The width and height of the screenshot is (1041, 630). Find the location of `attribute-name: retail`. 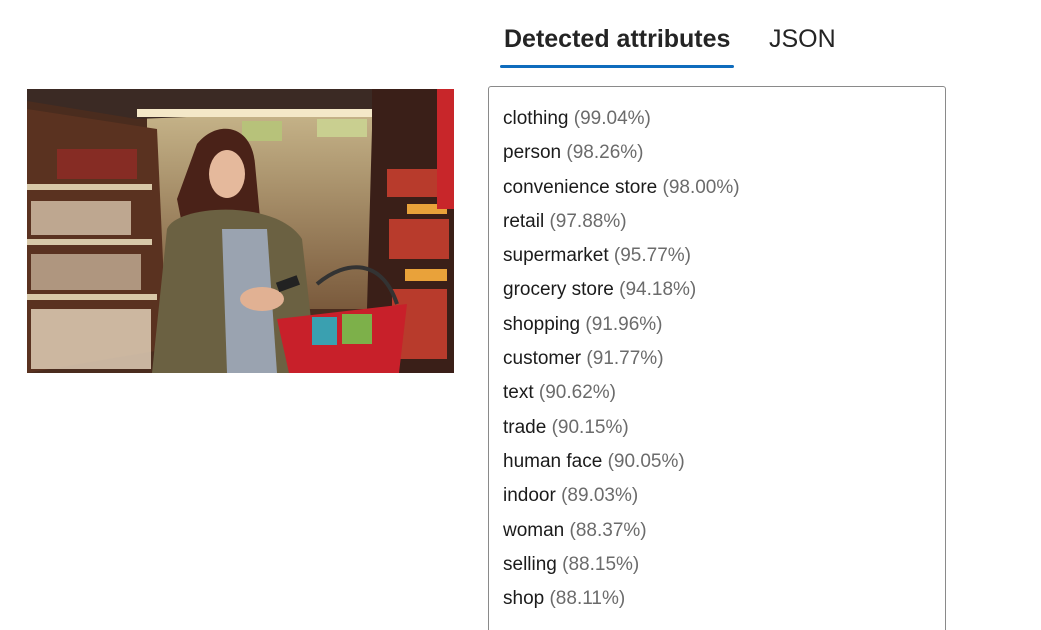

attribute-name: retail is located at coordinates (524, 221).